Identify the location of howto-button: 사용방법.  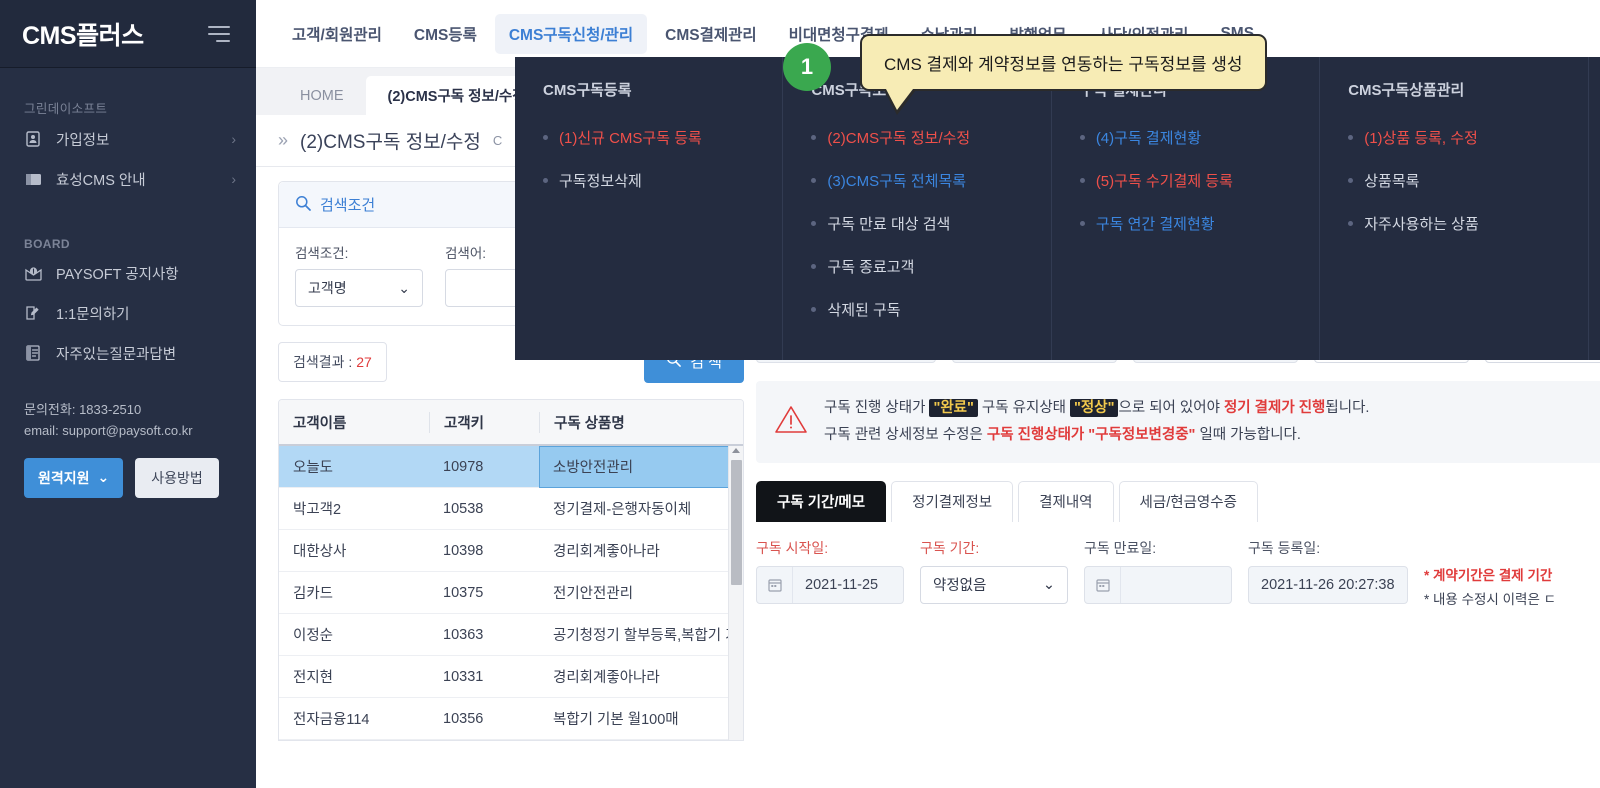
(177, 477).